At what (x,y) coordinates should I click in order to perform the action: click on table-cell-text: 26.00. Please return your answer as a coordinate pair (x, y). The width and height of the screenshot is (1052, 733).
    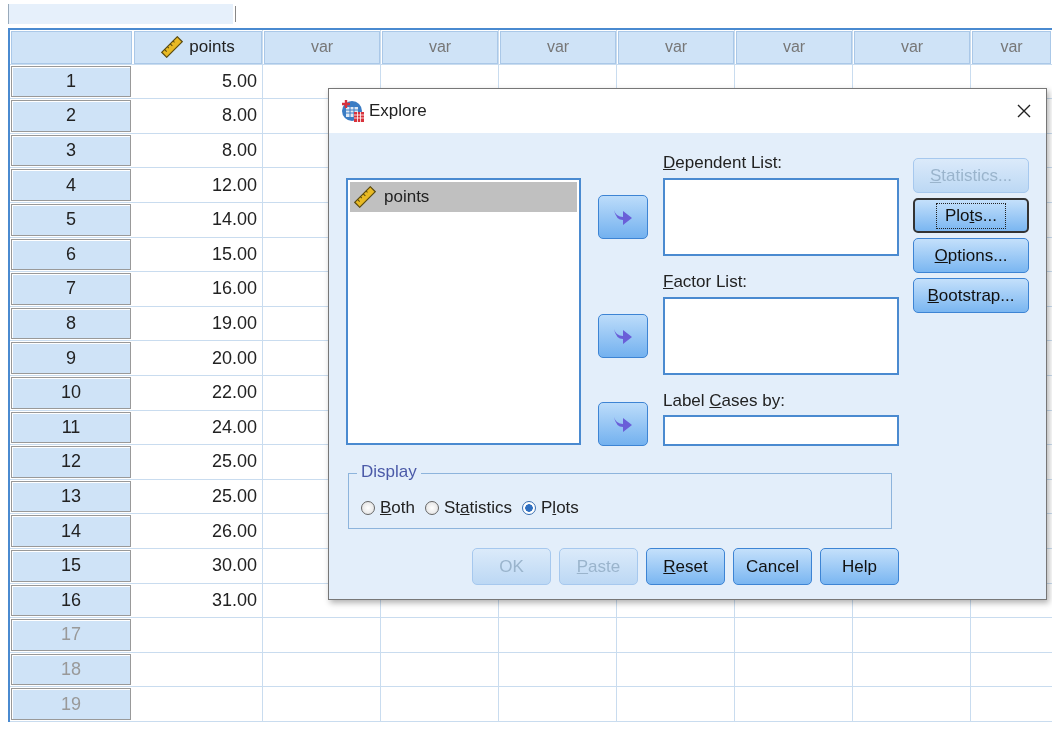
    Looking at the image, I should click on (234, 531).